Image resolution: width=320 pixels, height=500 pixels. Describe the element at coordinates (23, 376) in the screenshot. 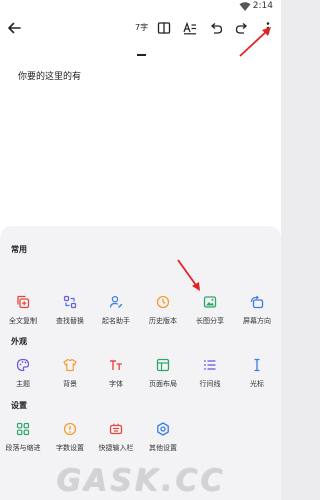

I see `tool-theme: 主题` at that location.